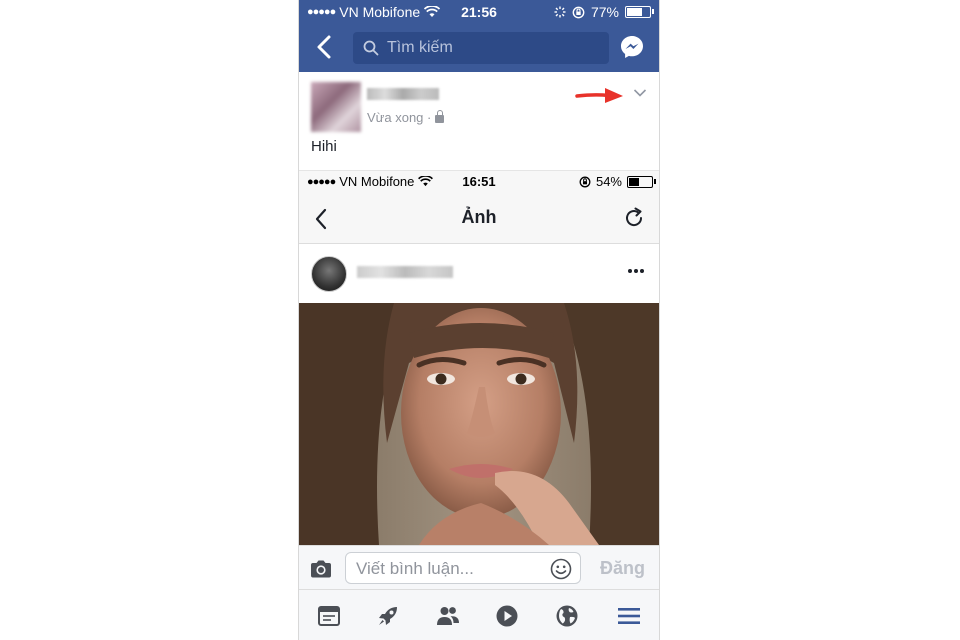  What do you see at coordinates (371, 48) in the screenshot?
I see `search-icon` at bounding box center [371, 48].